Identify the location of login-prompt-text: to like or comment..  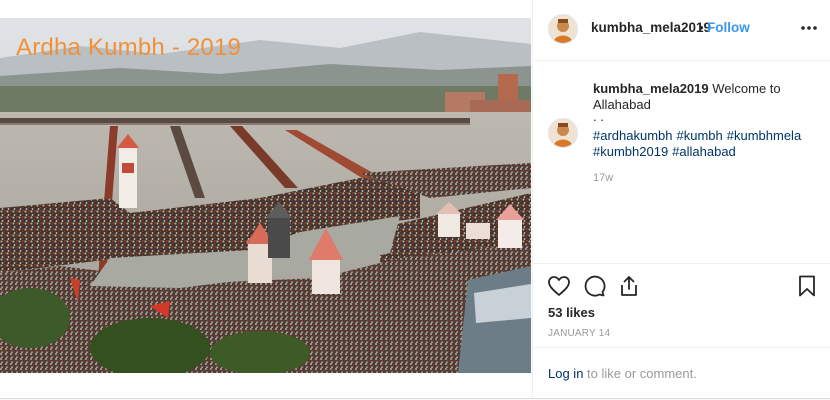
(640, 373).